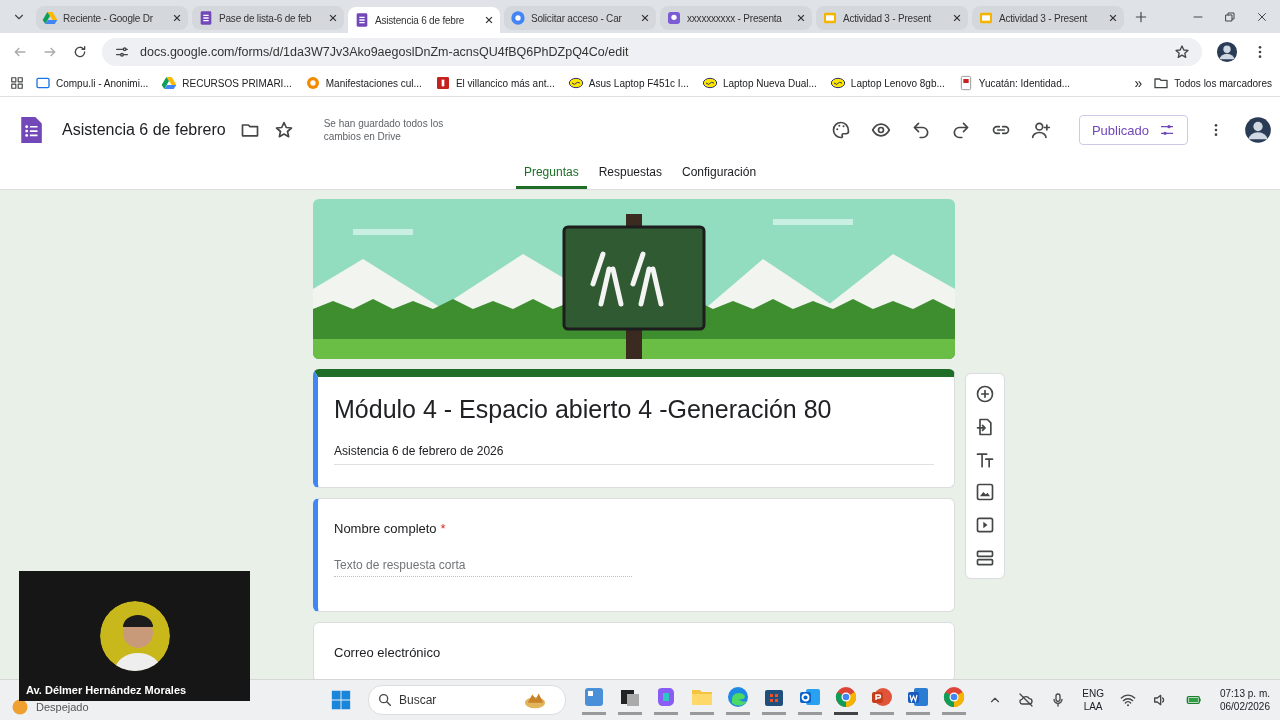 Image resolution: width=1280 pixels, height=720 pixels. Describe the element at coordinates (385, 528) in the screenshot. I see `question-label: Nombre completo` at that location.